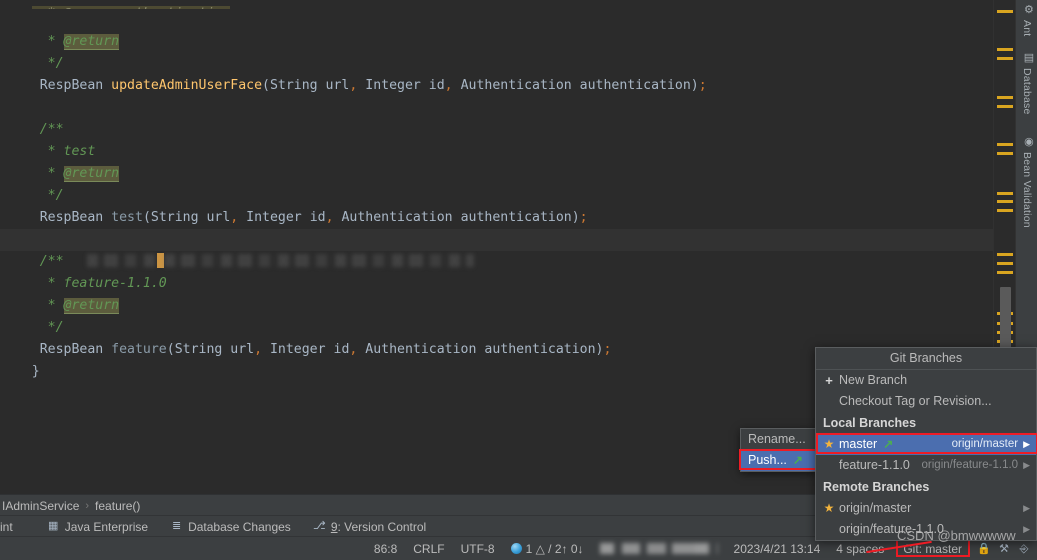  I want to click on tool-window-database-changes: ≣ Database Changes, so click(230, 527).